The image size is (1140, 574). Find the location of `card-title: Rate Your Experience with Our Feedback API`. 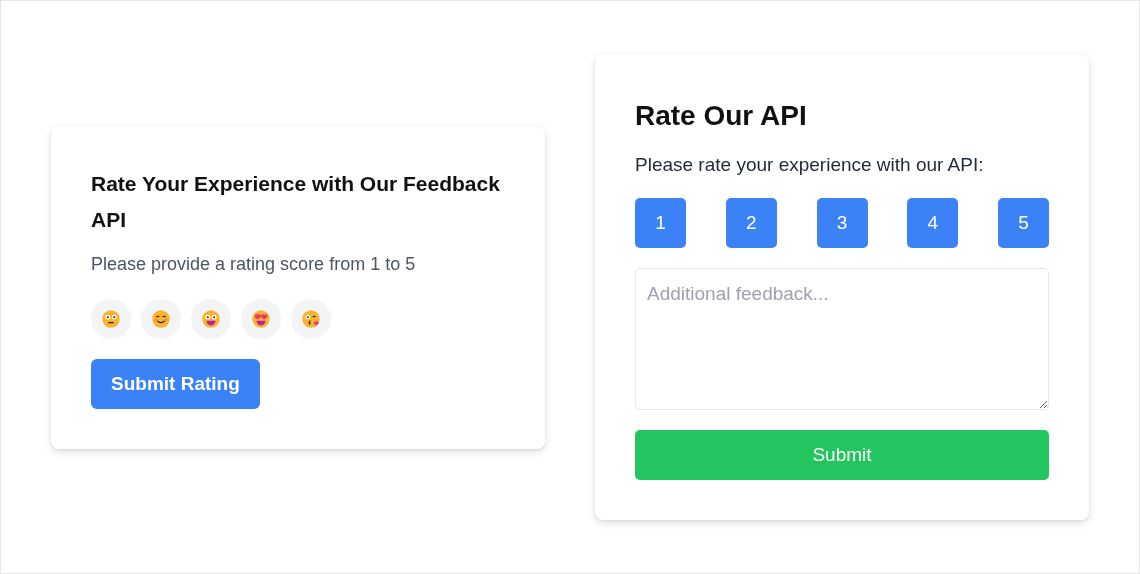

card-title: Rate Your Experience with Our Feedback API is located at coordinates (296, 201).